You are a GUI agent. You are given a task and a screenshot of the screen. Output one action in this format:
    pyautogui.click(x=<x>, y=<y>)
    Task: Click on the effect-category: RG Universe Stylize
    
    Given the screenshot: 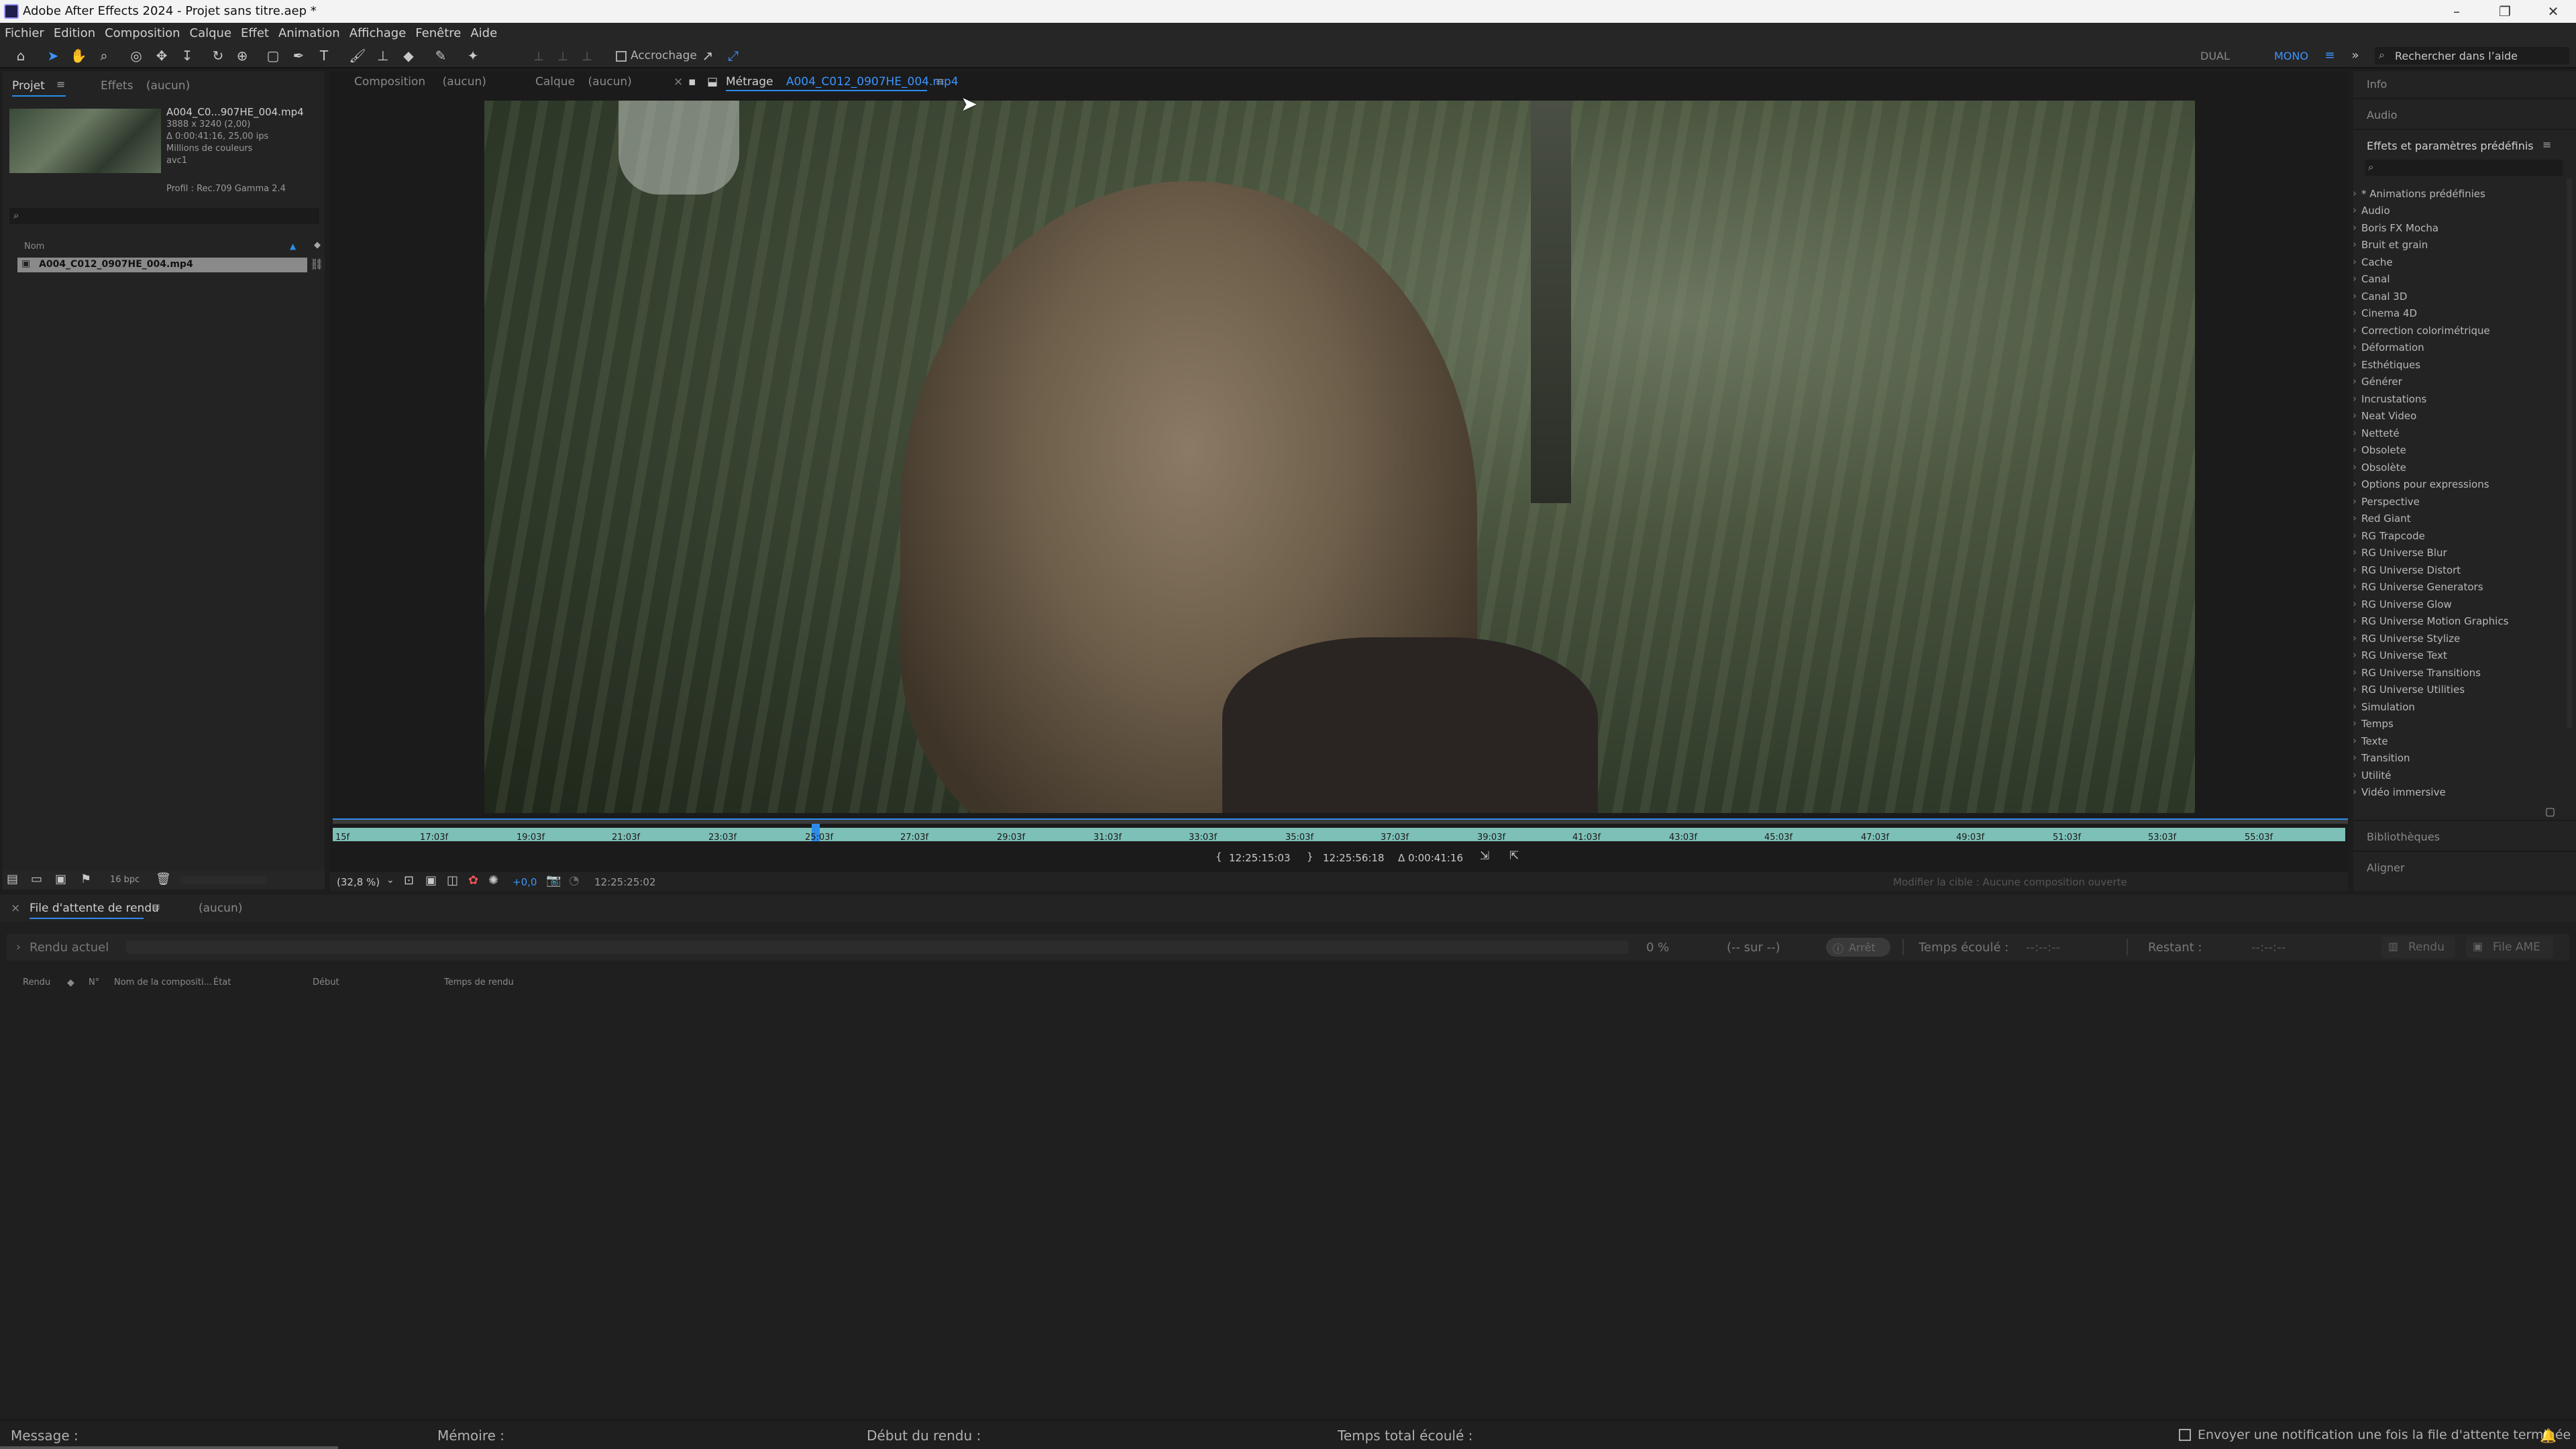 What is the action you would take?
    pyautogui.click(x=2406, y=638)
    